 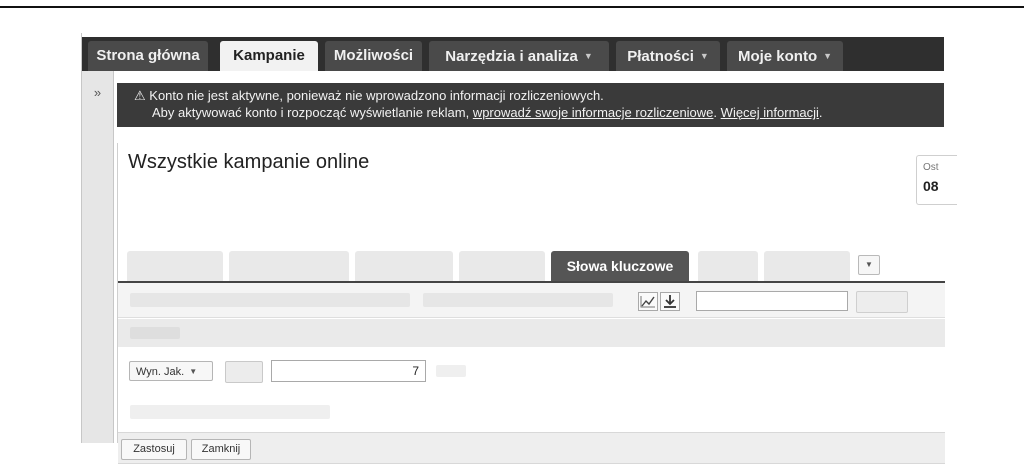 What do you see at coordinates (451, 371) in the screenshot?
I see `blurred-filter-hint` at bounding box center [451, 371].